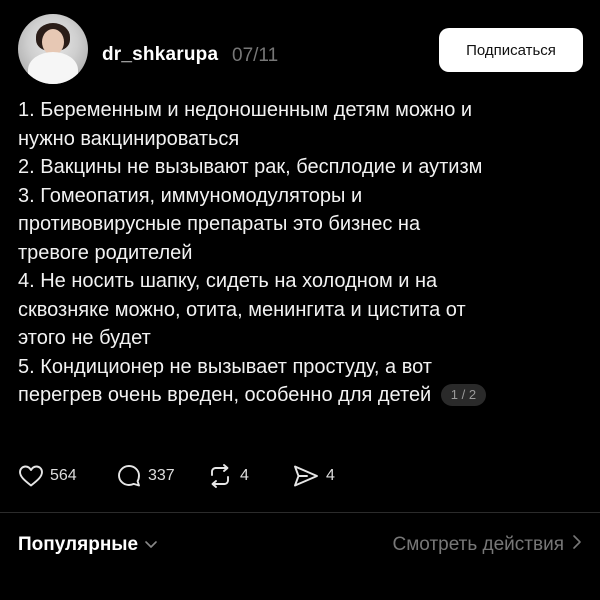 The image size is (600, 600). Describe the element at coordinates (53, 68) in the screenshot. I see `avatar-body` at that location.